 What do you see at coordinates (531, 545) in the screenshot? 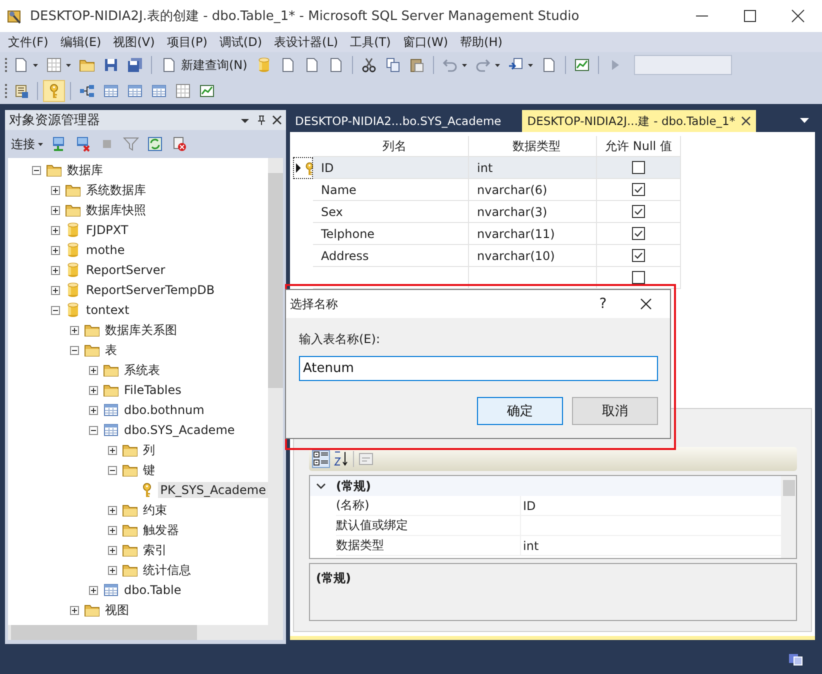
I see `property-value: int` at bounding box center [531, 545].